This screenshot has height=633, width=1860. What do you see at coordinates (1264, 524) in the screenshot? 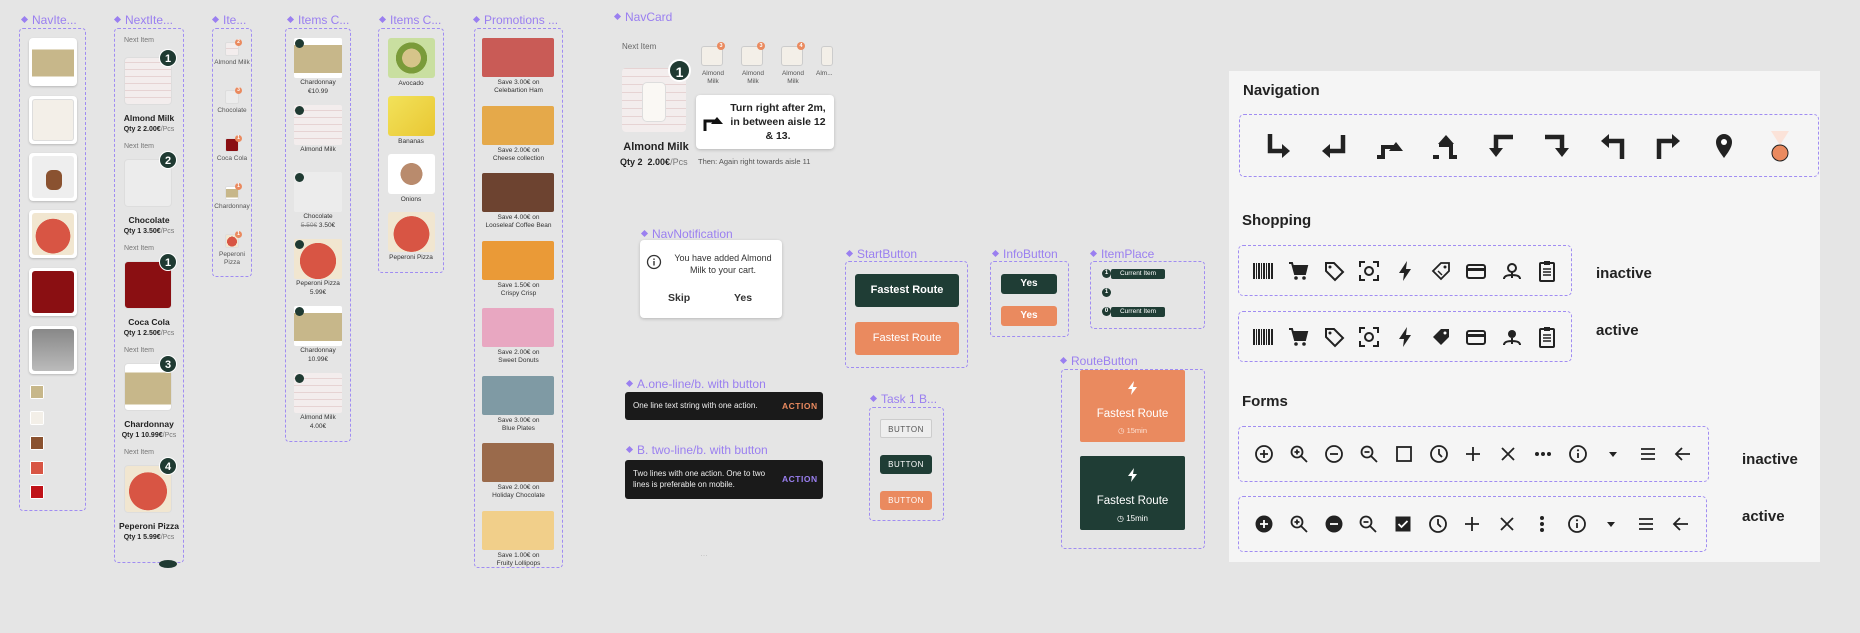
I see `add-circle-icon` at bounding box center [1264, 524].